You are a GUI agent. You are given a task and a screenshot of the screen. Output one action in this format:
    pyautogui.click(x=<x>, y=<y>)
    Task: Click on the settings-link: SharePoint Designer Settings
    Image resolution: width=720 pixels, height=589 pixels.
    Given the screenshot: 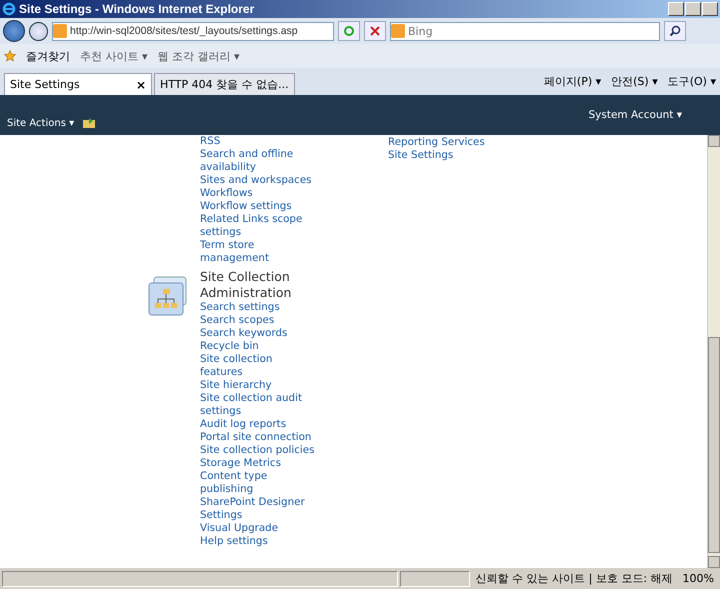 What is the action you would take?
    pyautogui.click(x=259, y=509)
    